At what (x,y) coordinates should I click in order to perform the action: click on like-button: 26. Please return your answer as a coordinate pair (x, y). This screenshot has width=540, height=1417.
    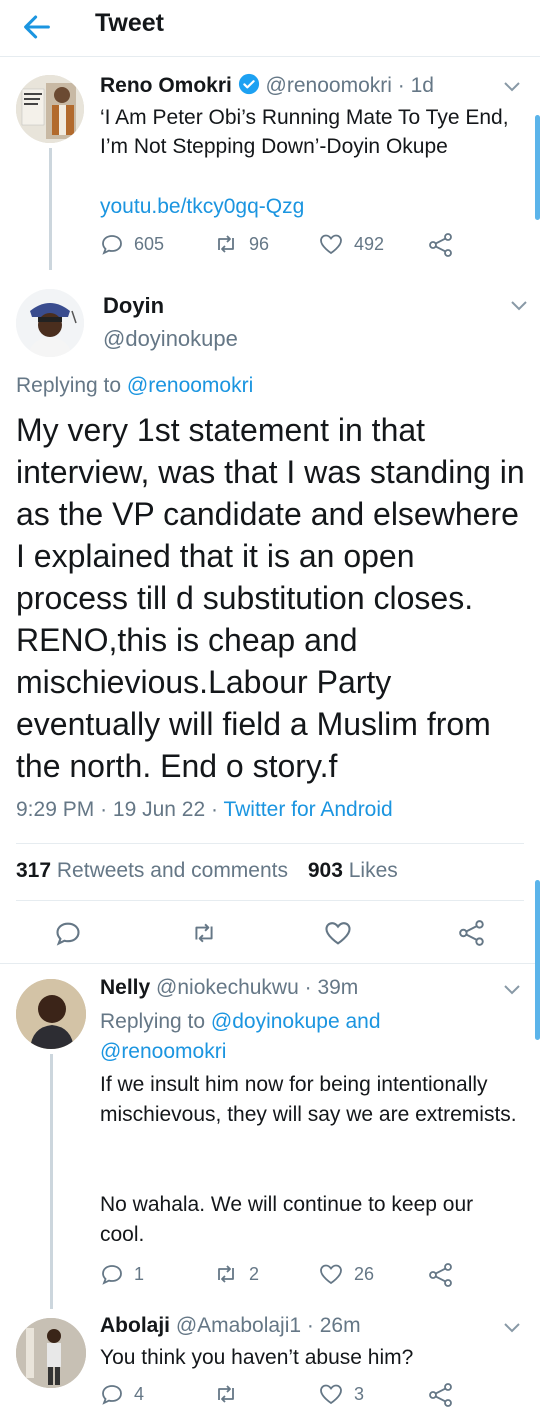
    Looking at the image, I should click on (346, 1274).